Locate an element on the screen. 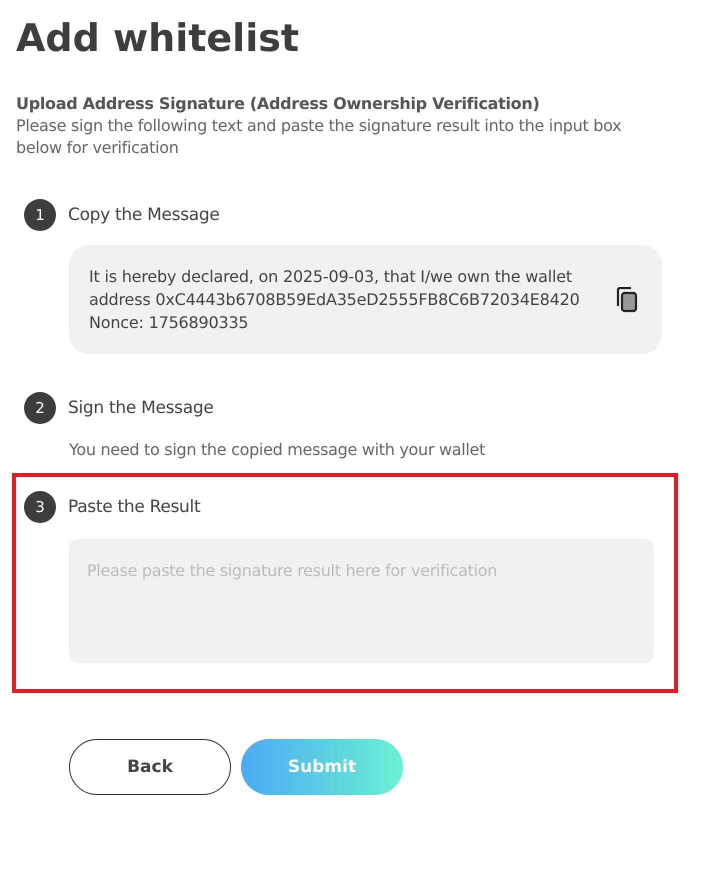  copy-icon is located at coordinates (627, 299).